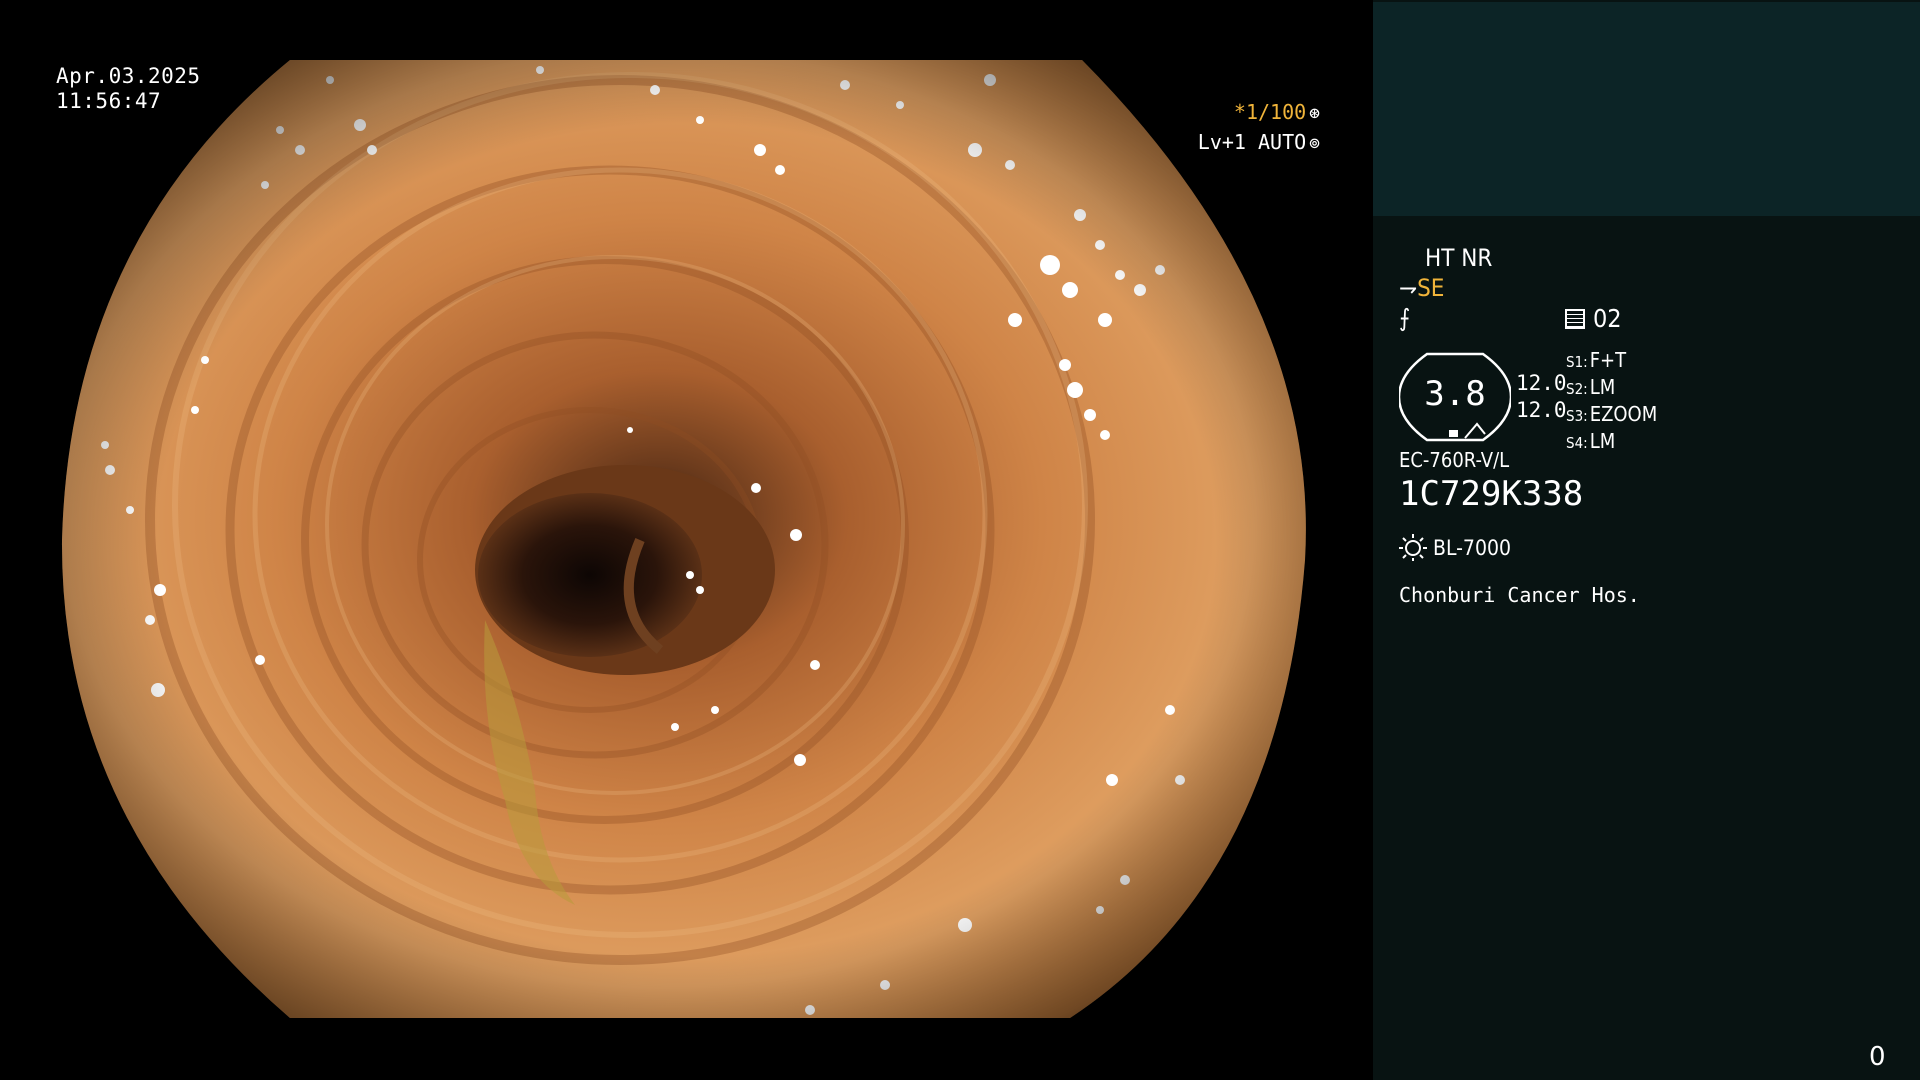  Describe the element at coordinates (1413, 547) in the screenshot. I see `light-source-icon` at that location.